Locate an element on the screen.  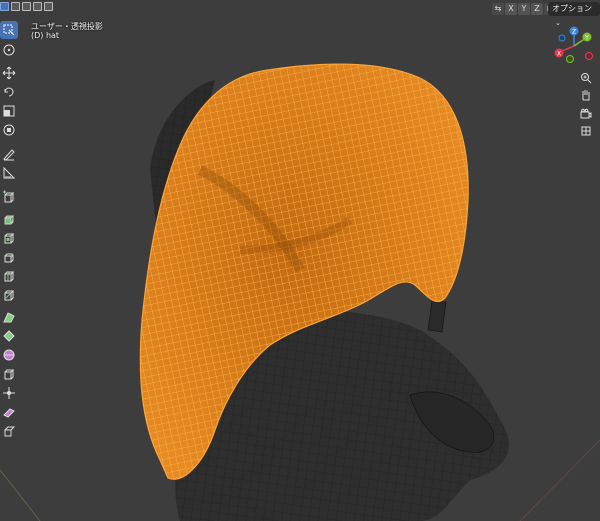
axis-x-button: X is located at coordinates (511, 9).